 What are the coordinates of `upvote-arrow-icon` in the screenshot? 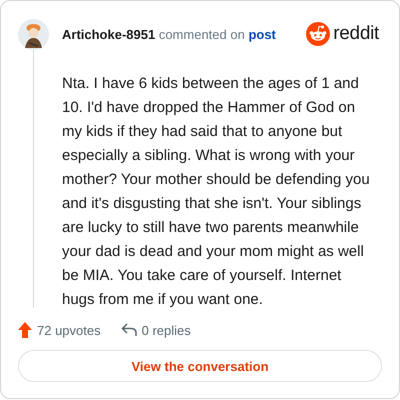 It's located at (25, 330).